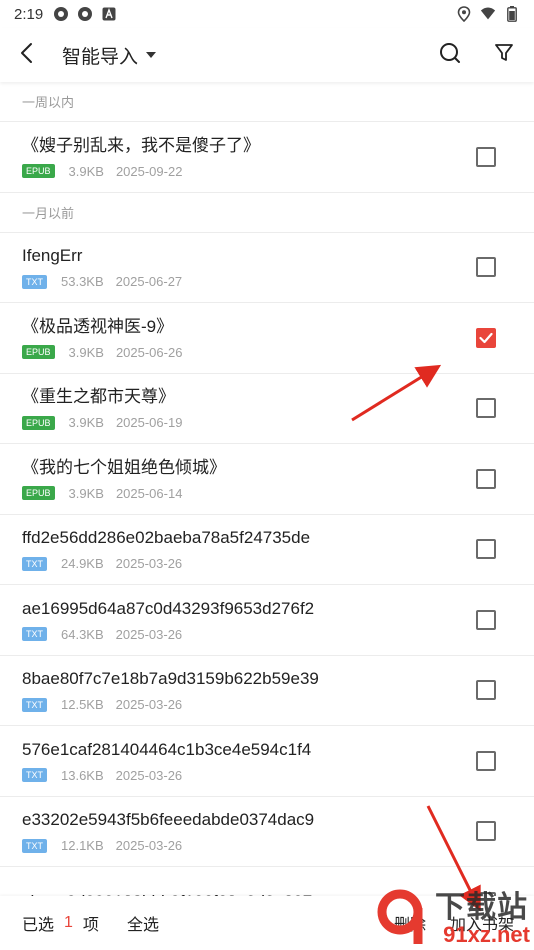 This screenshot has width=534, height=950. I want to click on search-button, so click(450, 55).